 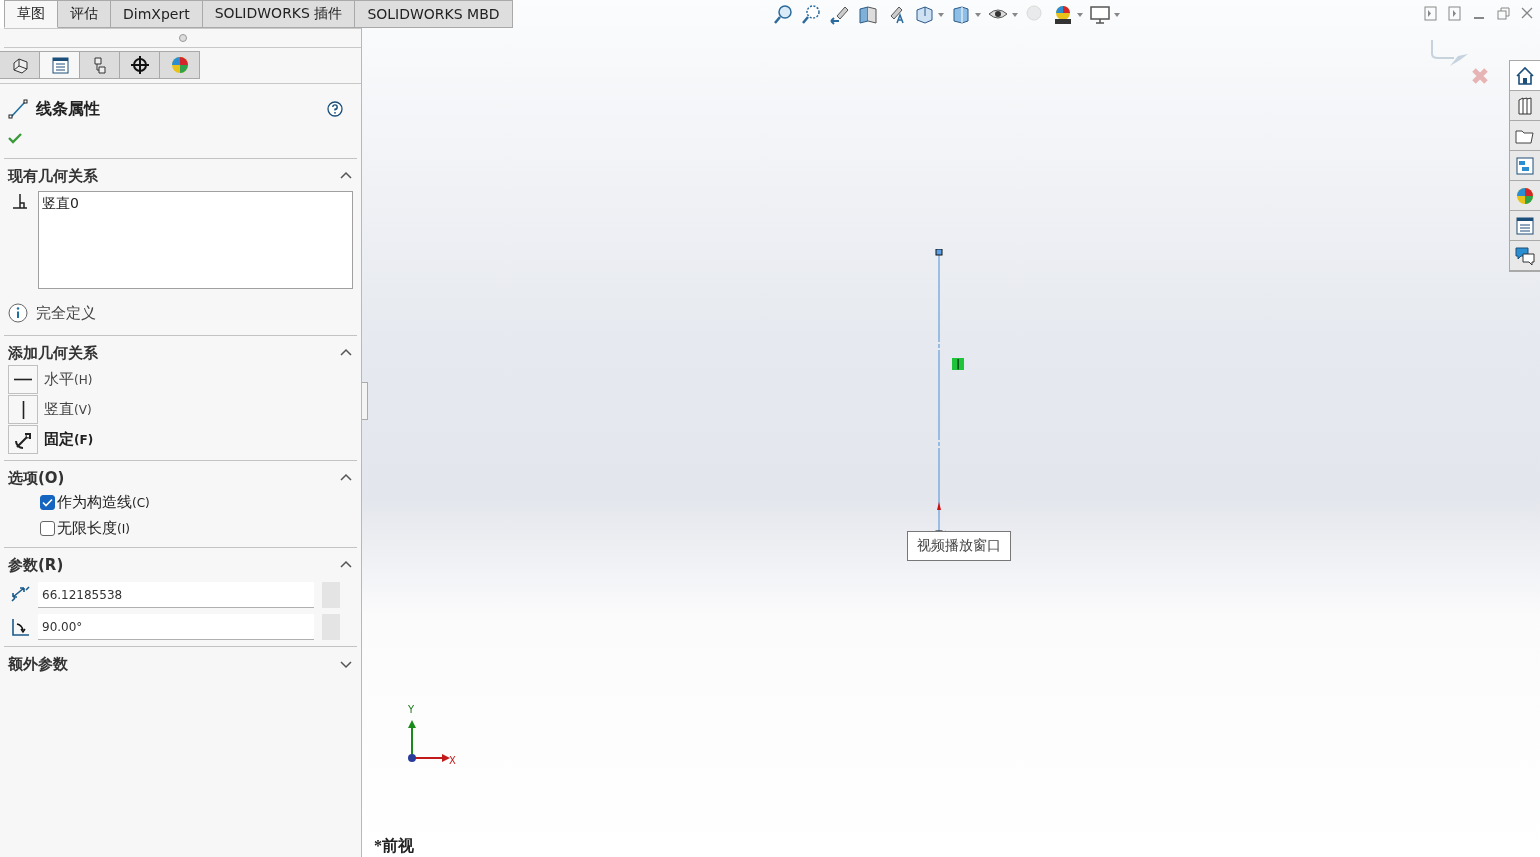 I want to click on ok-checkmark-icon, so click(x=15, y=138).